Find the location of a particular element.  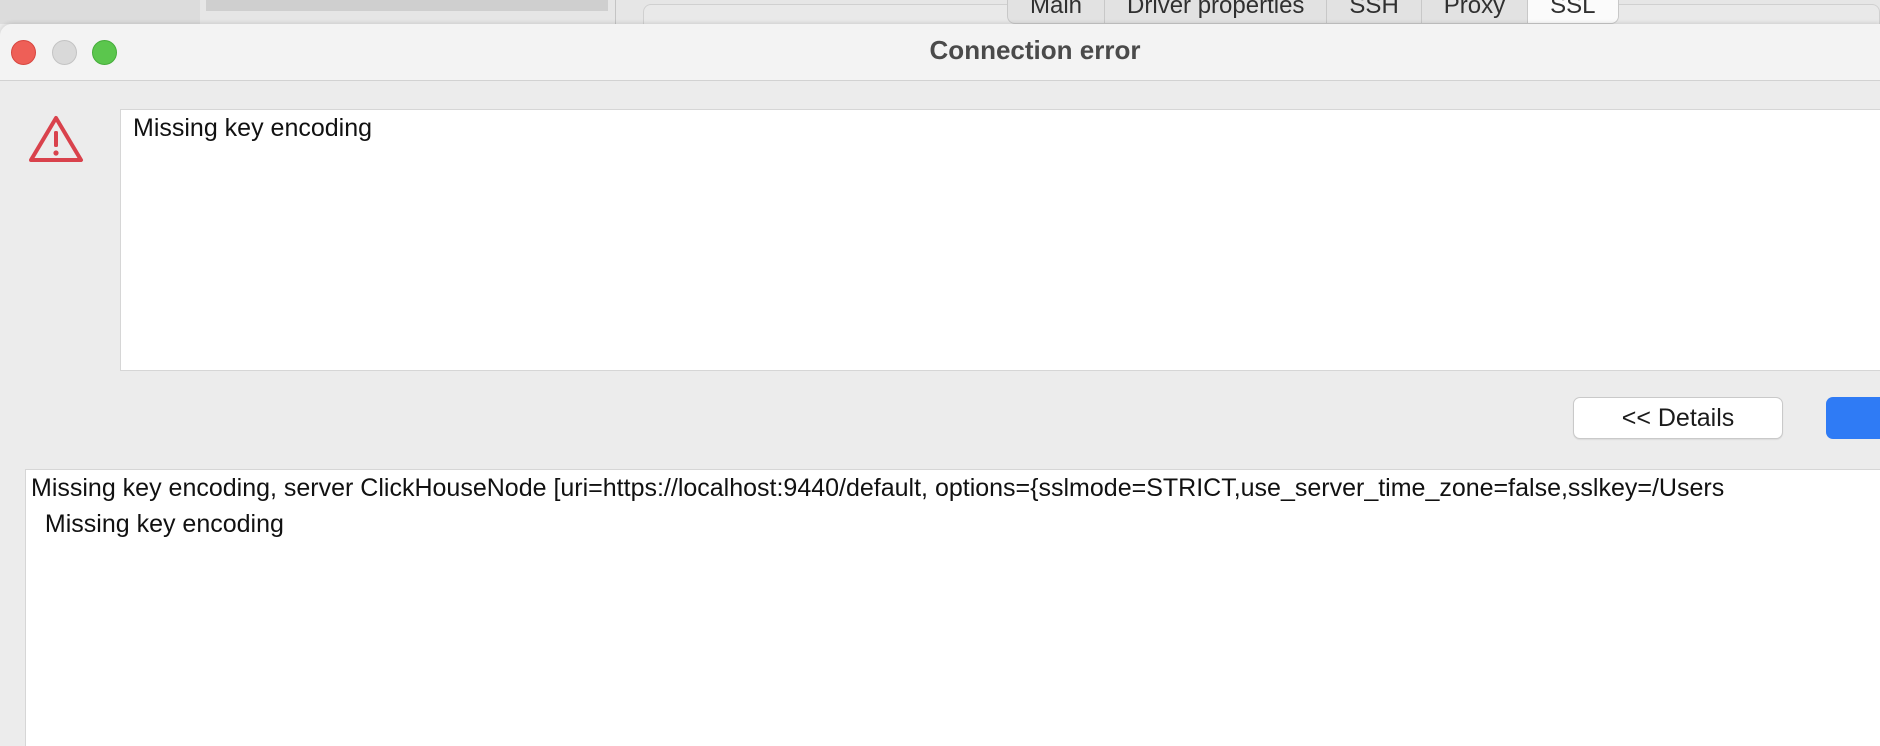

title-bar: Connection error is located at coordinates (940, 52).